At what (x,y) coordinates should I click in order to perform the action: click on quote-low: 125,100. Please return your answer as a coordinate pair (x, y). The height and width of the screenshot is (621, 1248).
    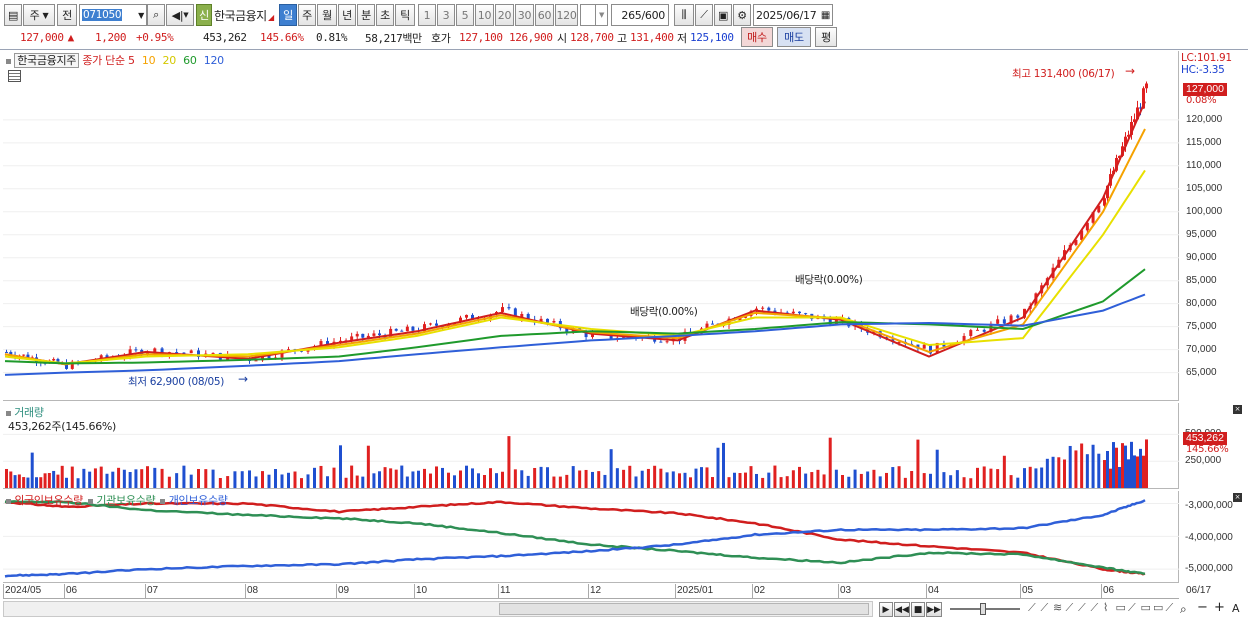
    Looking at the image, I should click on (712, 37).